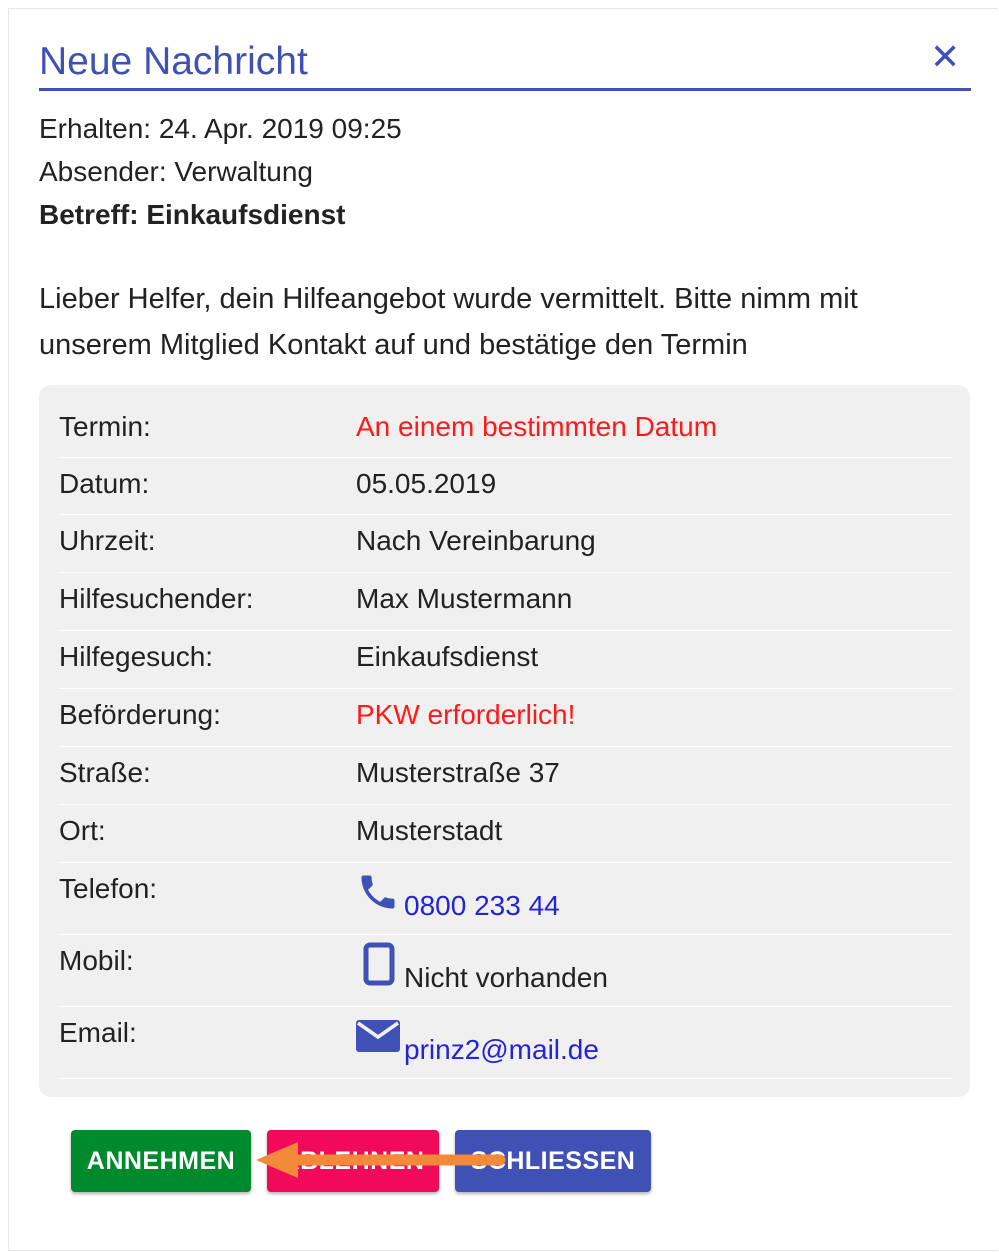 Image resolution: width=999 pixels, height=1252 pixels. I want to click on detail-row-datum: Datum: 05.05.2019, so click(506, 486).